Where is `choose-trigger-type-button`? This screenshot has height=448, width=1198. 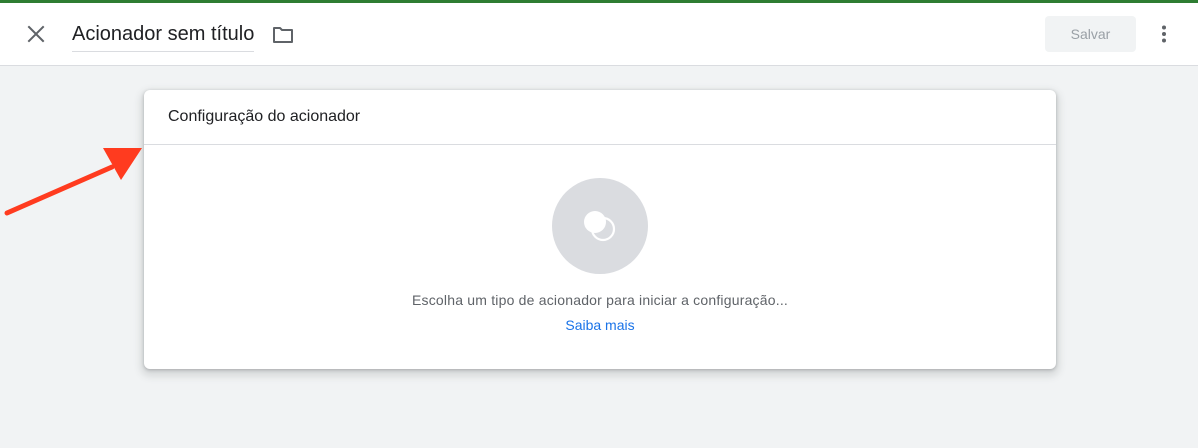 choose-trigger-type-button is located at coordinates (600, 226).